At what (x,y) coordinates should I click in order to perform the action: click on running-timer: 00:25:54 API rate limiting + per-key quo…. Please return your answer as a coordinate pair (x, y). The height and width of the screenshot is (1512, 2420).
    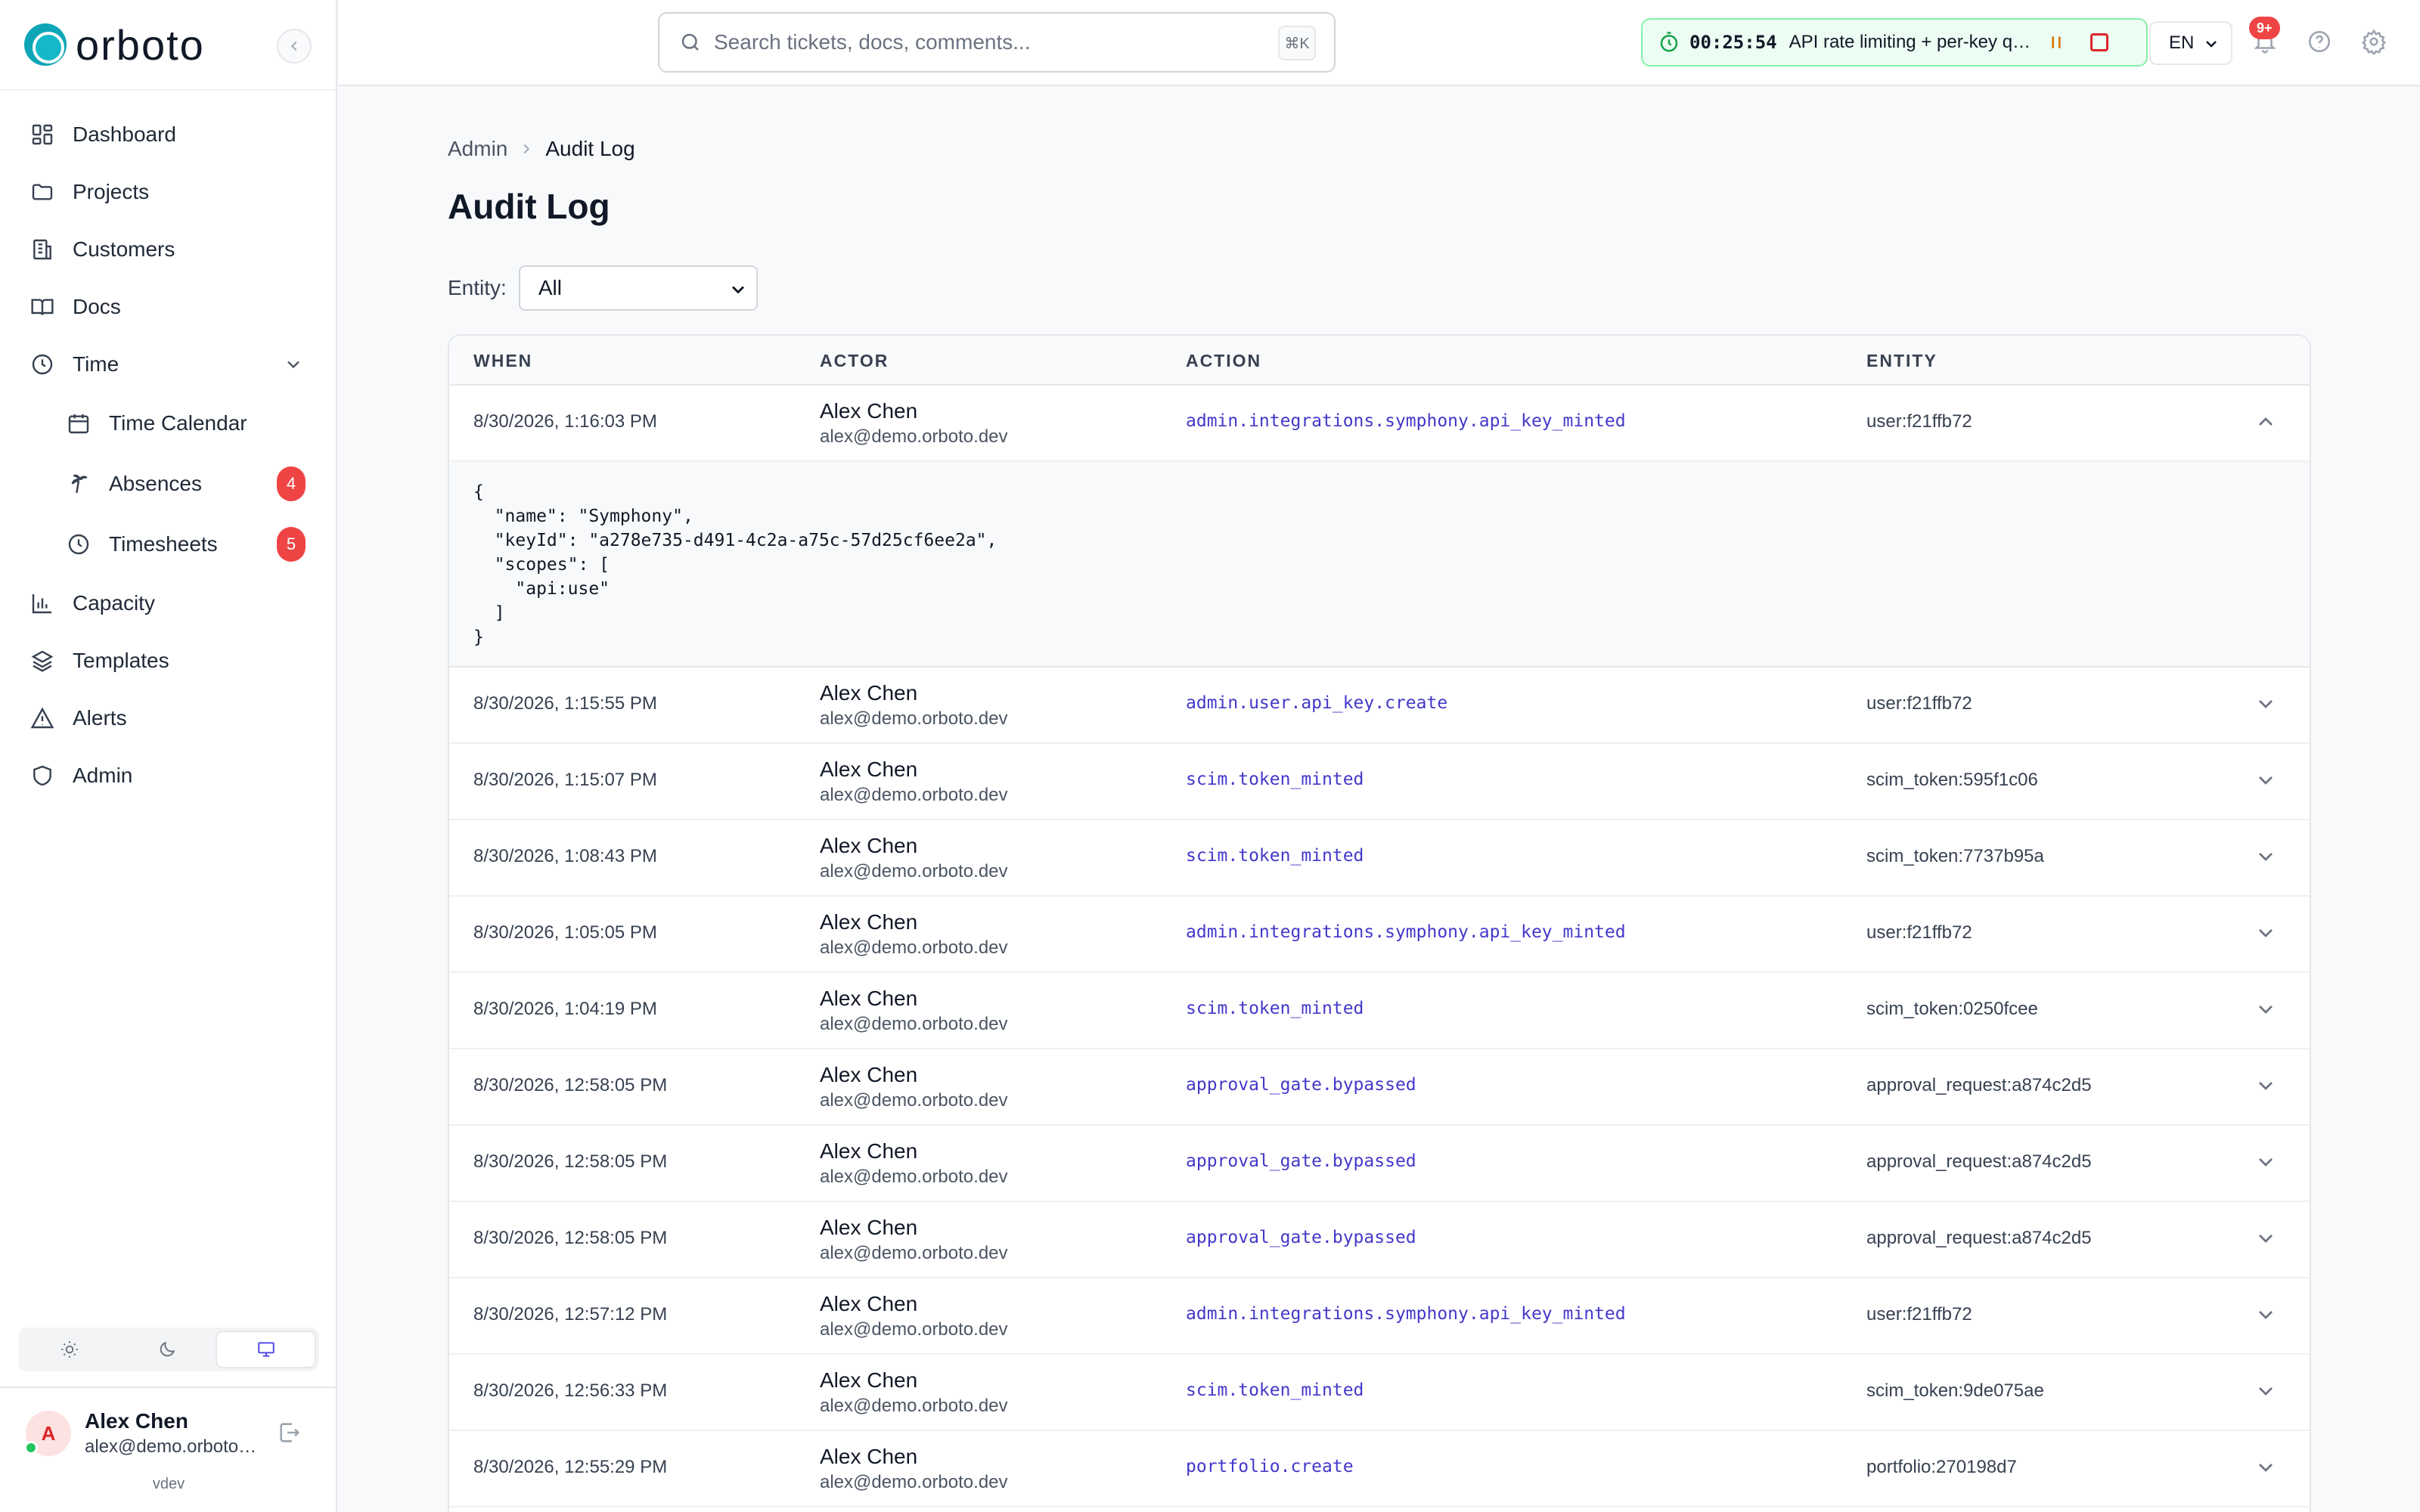
    Looking at the image, I should click on (1894, 42).